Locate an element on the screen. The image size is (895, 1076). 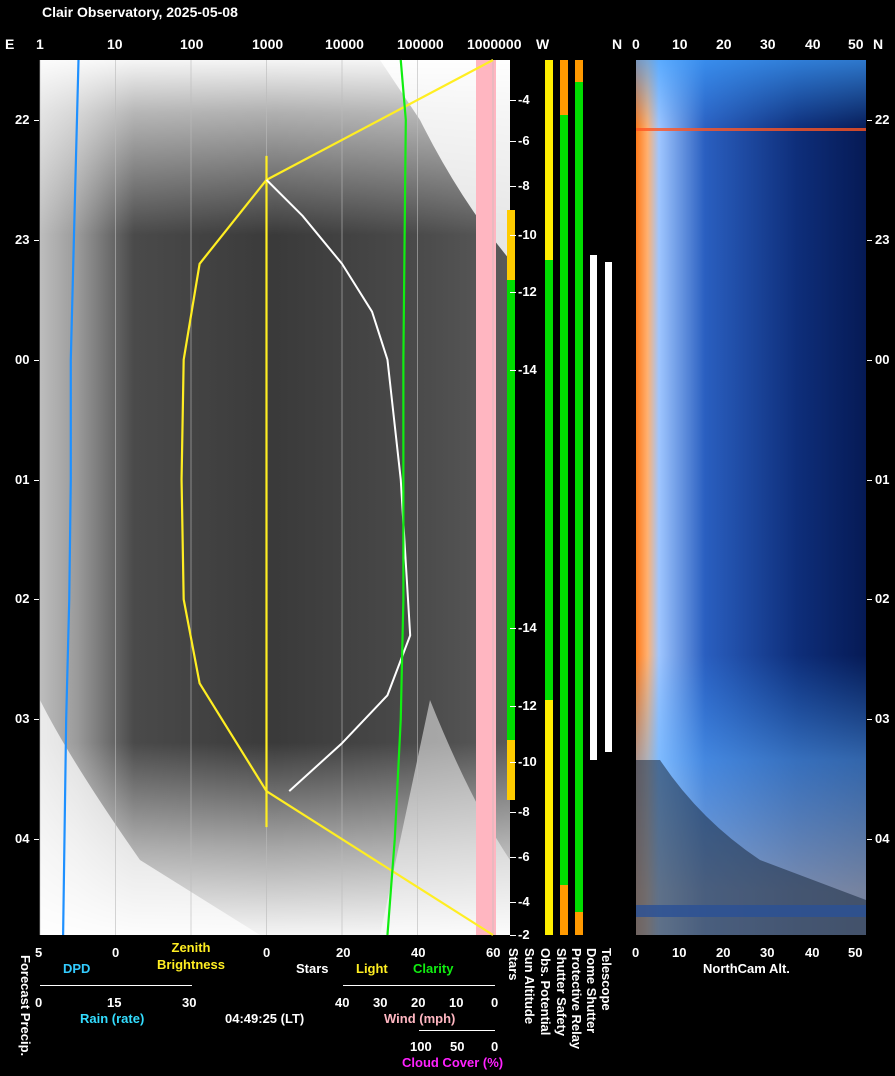
brightness-tick-10: 10 is located at coordinates (115, 44).